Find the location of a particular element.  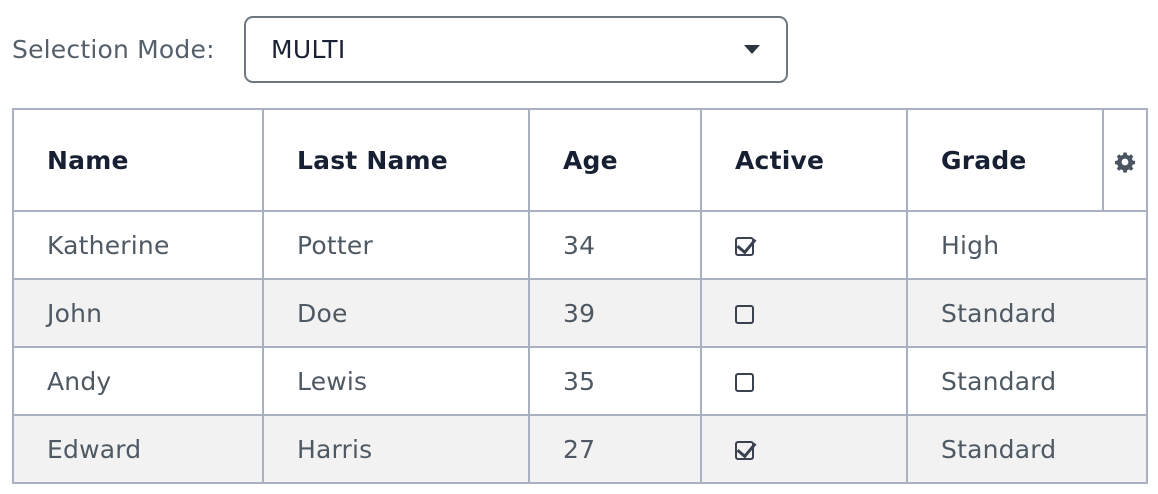

selection-mode-row: Selection Mode: MULTI is located at coordinates (400, 49).